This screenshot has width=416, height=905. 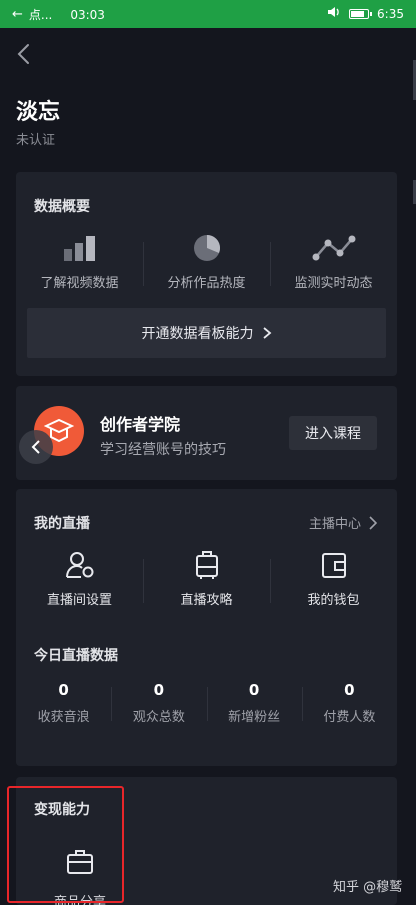 What do you see at coordinates (206, 433) in the screenshot?
I see `academy-card: 创作者学院 学习经营账号的技巧 进入课程` at bounding box center [206, 433].